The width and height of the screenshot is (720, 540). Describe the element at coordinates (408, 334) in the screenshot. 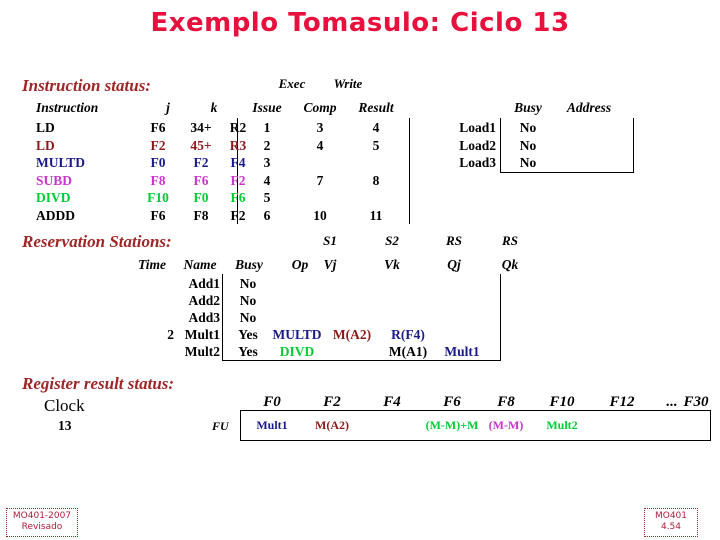

I see `reservation-cell-vk: R(F4)` at that location.